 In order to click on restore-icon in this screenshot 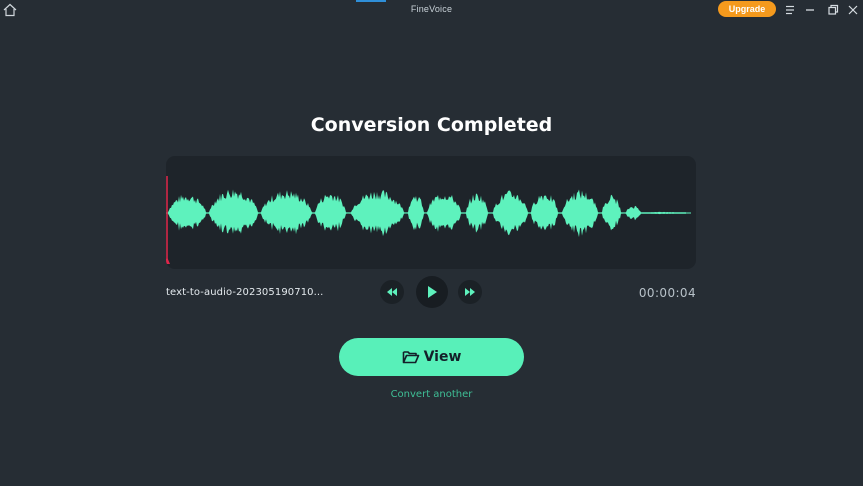, I will do `click(833, 9)`.